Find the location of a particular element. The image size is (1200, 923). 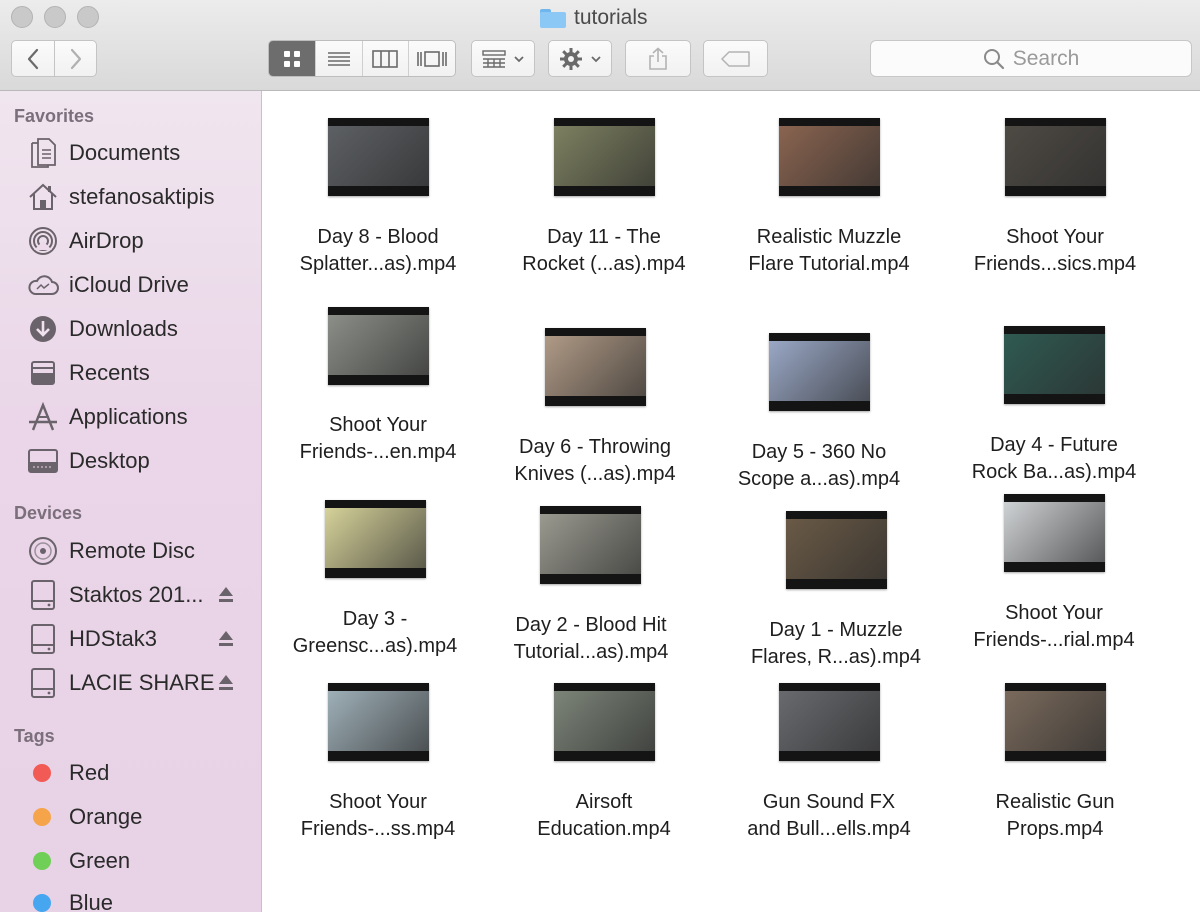

edit-tags-button is located at coordinates (735, 58).